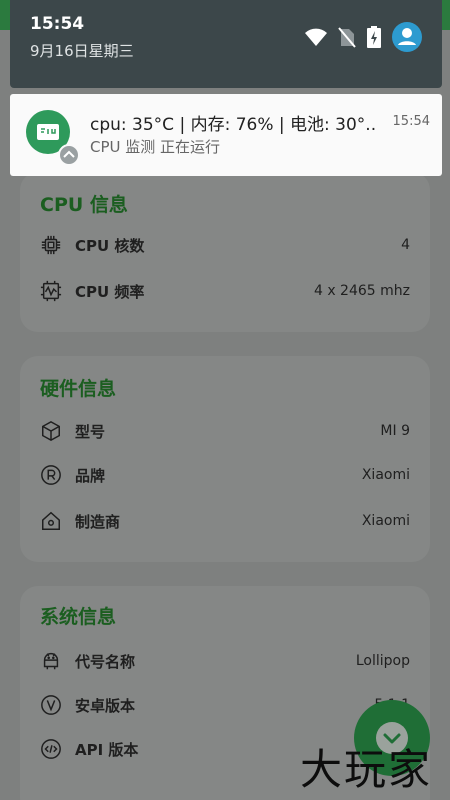 This screenshot has height=800, width=450. I want to click on brand-label: 品牌, so click(90, 475).